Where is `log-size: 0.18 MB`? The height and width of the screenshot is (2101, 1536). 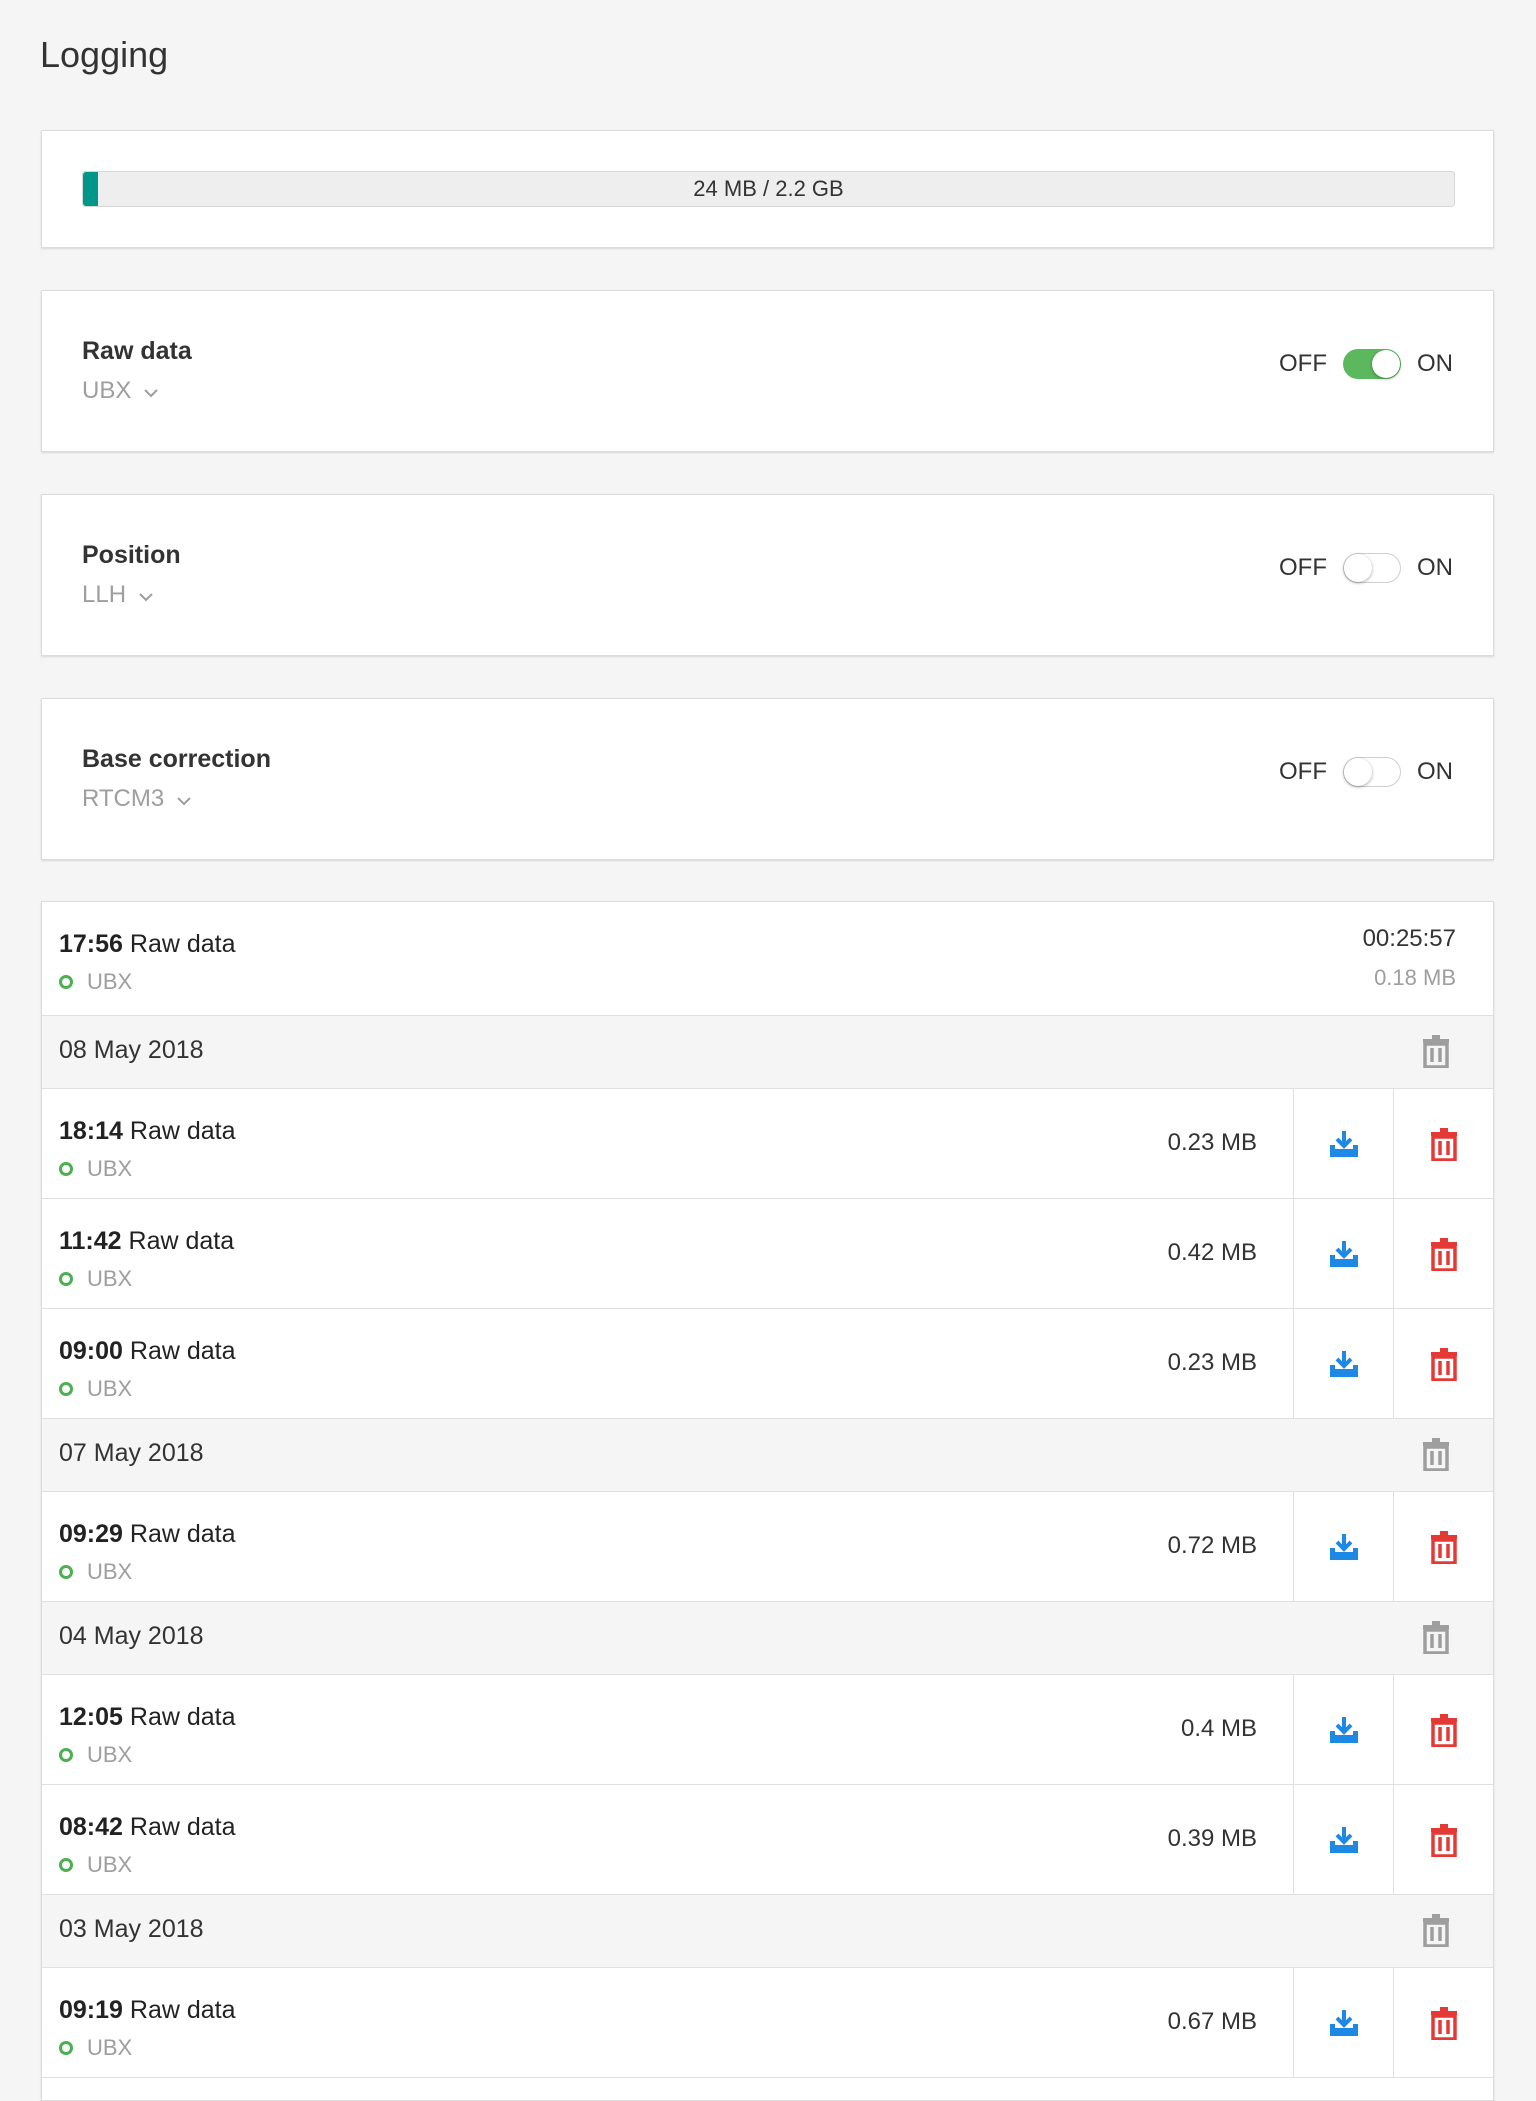
log-size: 0.18 MB is located at coordinates (1415, 977).